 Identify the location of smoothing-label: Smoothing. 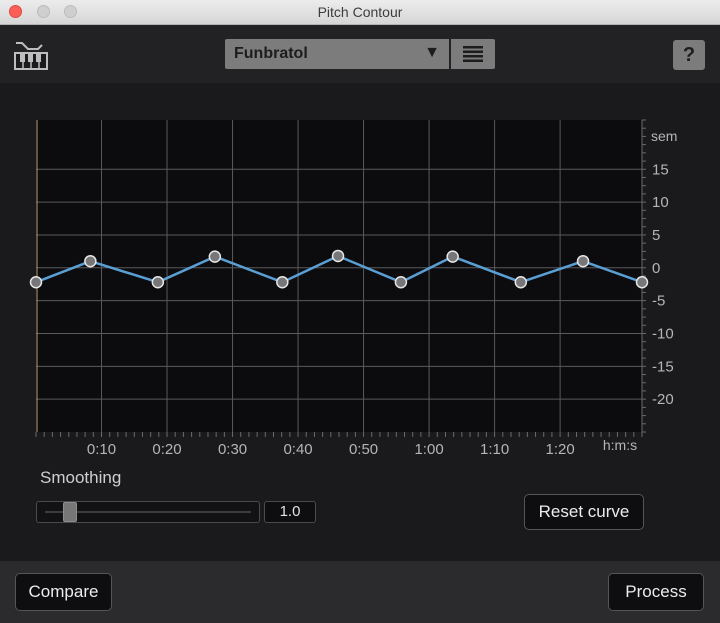
(81, 477).